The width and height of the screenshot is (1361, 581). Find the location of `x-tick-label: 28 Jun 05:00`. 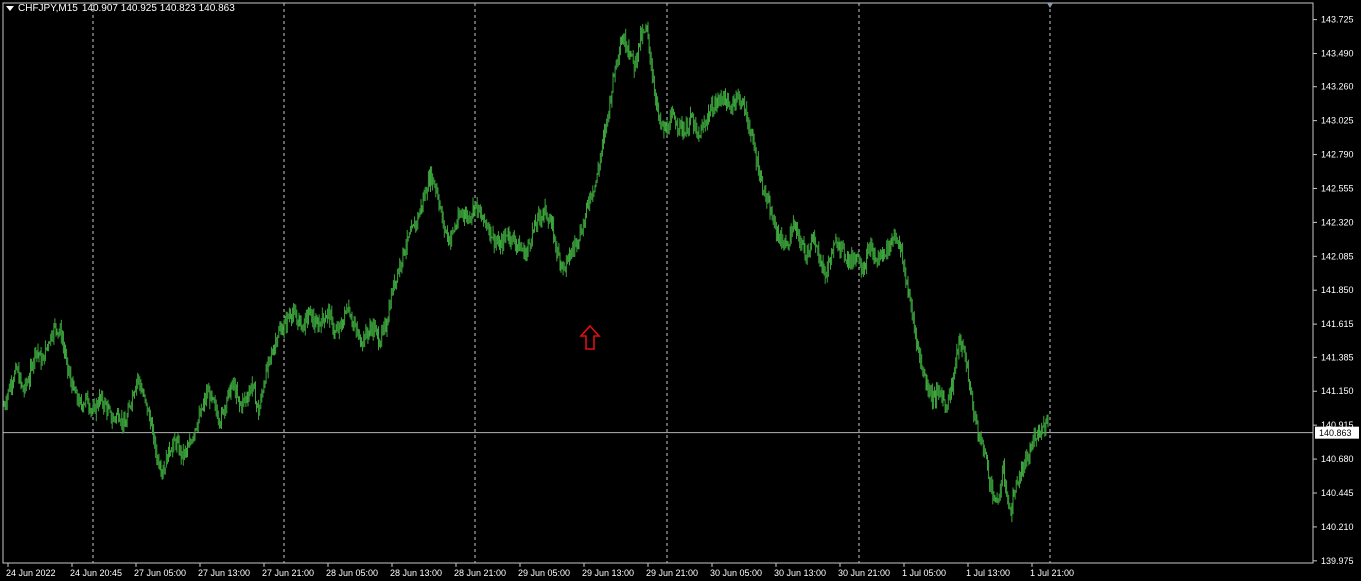

x-tick-label: 28 Jun 05:00 is located at coordinates (352, 573).